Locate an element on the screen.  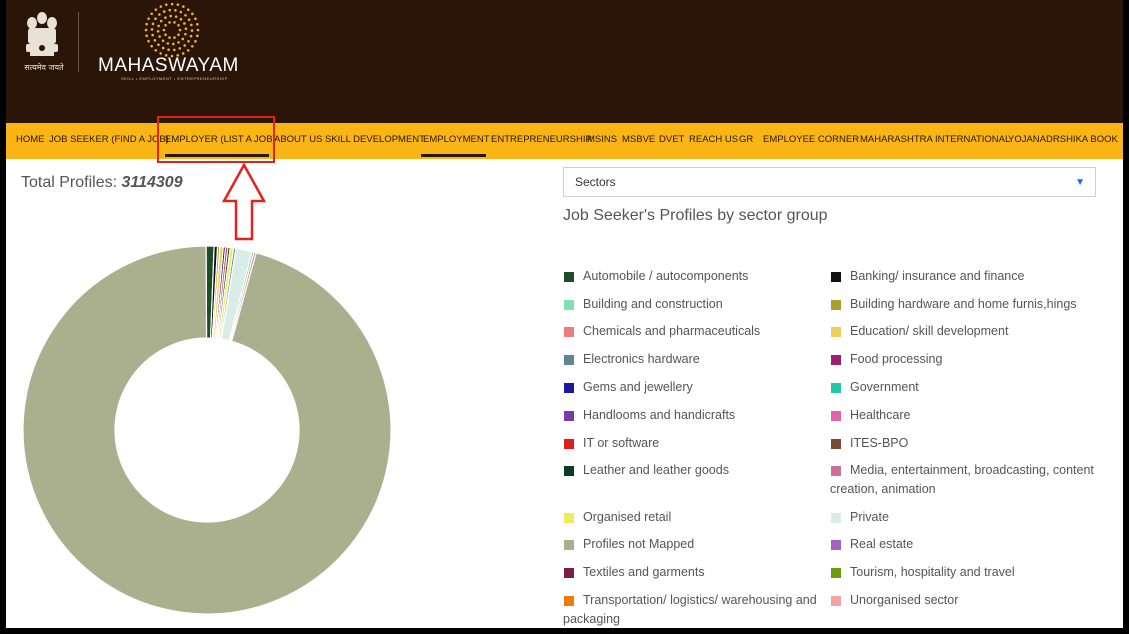
sectors-dropdown: Sectors ▼ is located at coordinates (829, 182).